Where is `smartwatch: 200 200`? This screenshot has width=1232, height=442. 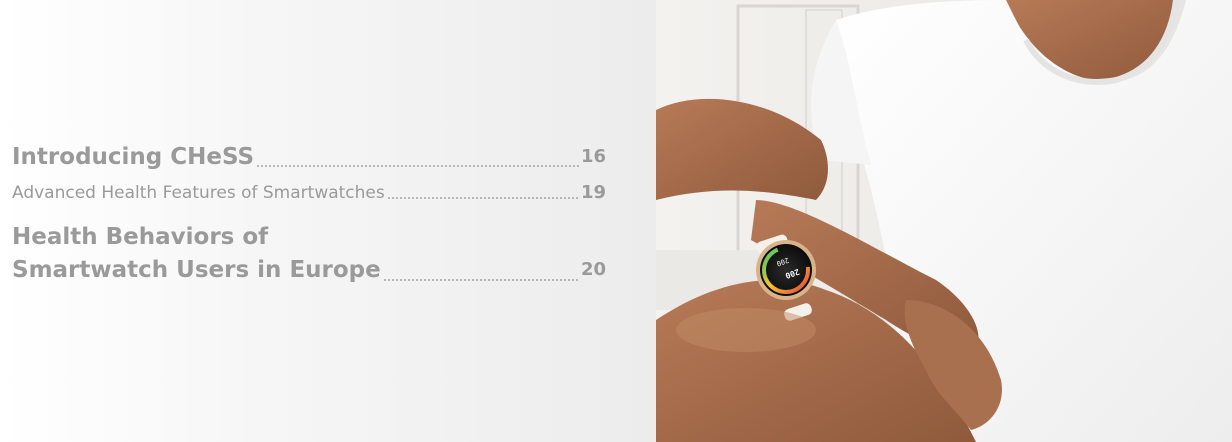 smartwatch: 200 200 is located at coordinates (786, 270).